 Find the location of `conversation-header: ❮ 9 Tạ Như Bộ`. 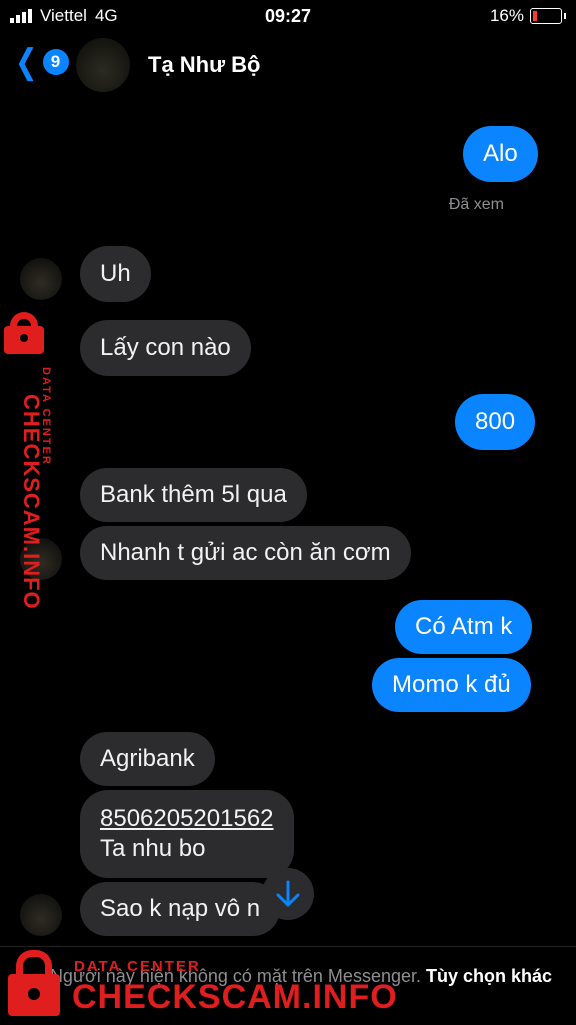

conversation-header: ❮ 9 Tạ Như Bộ is located at coordinates (288, 64).